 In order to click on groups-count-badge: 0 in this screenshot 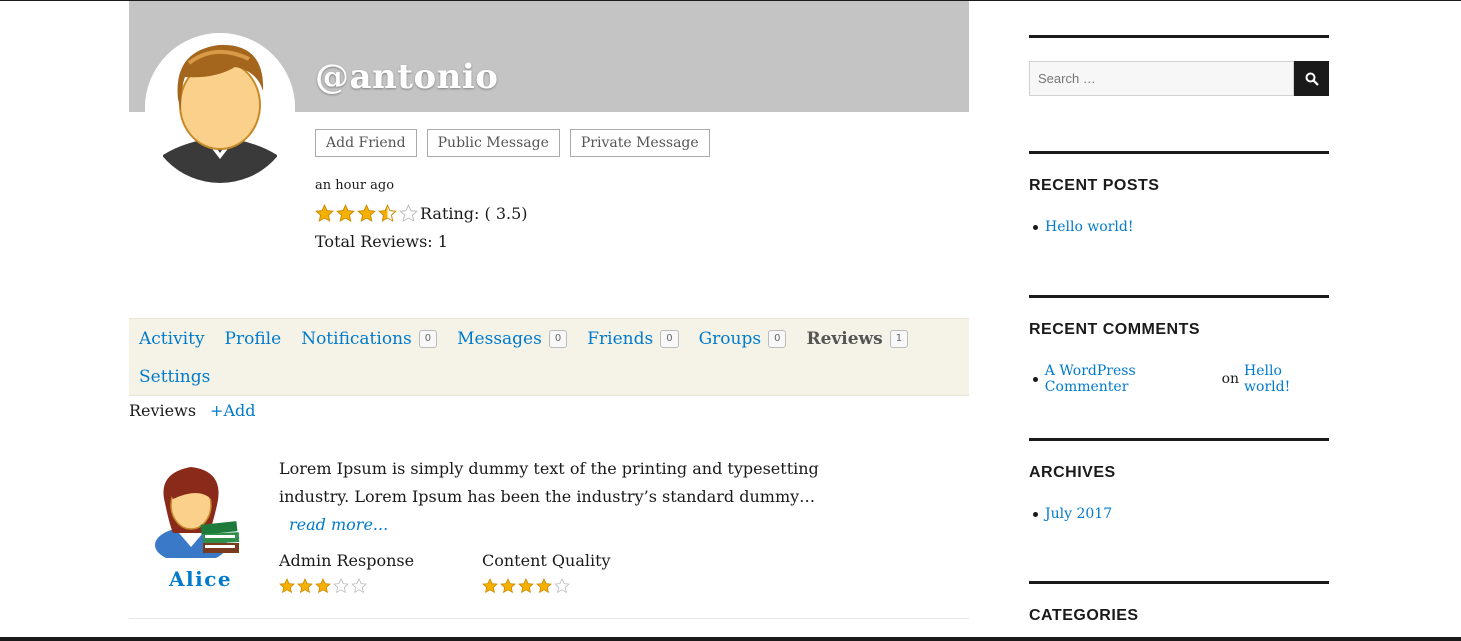, I will do `click(777, 339)`.